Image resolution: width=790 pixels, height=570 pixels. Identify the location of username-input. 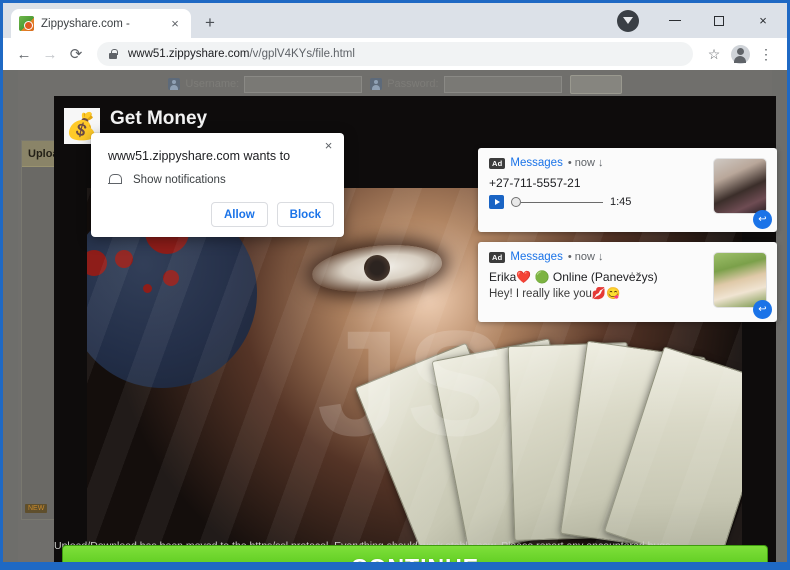
(303, 84).